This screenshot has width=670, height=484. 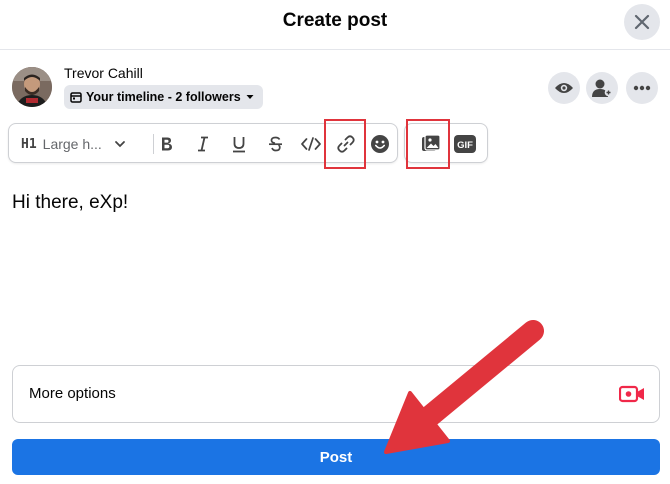 I want to click on strikethrough-button, so click(x=275, y=144).